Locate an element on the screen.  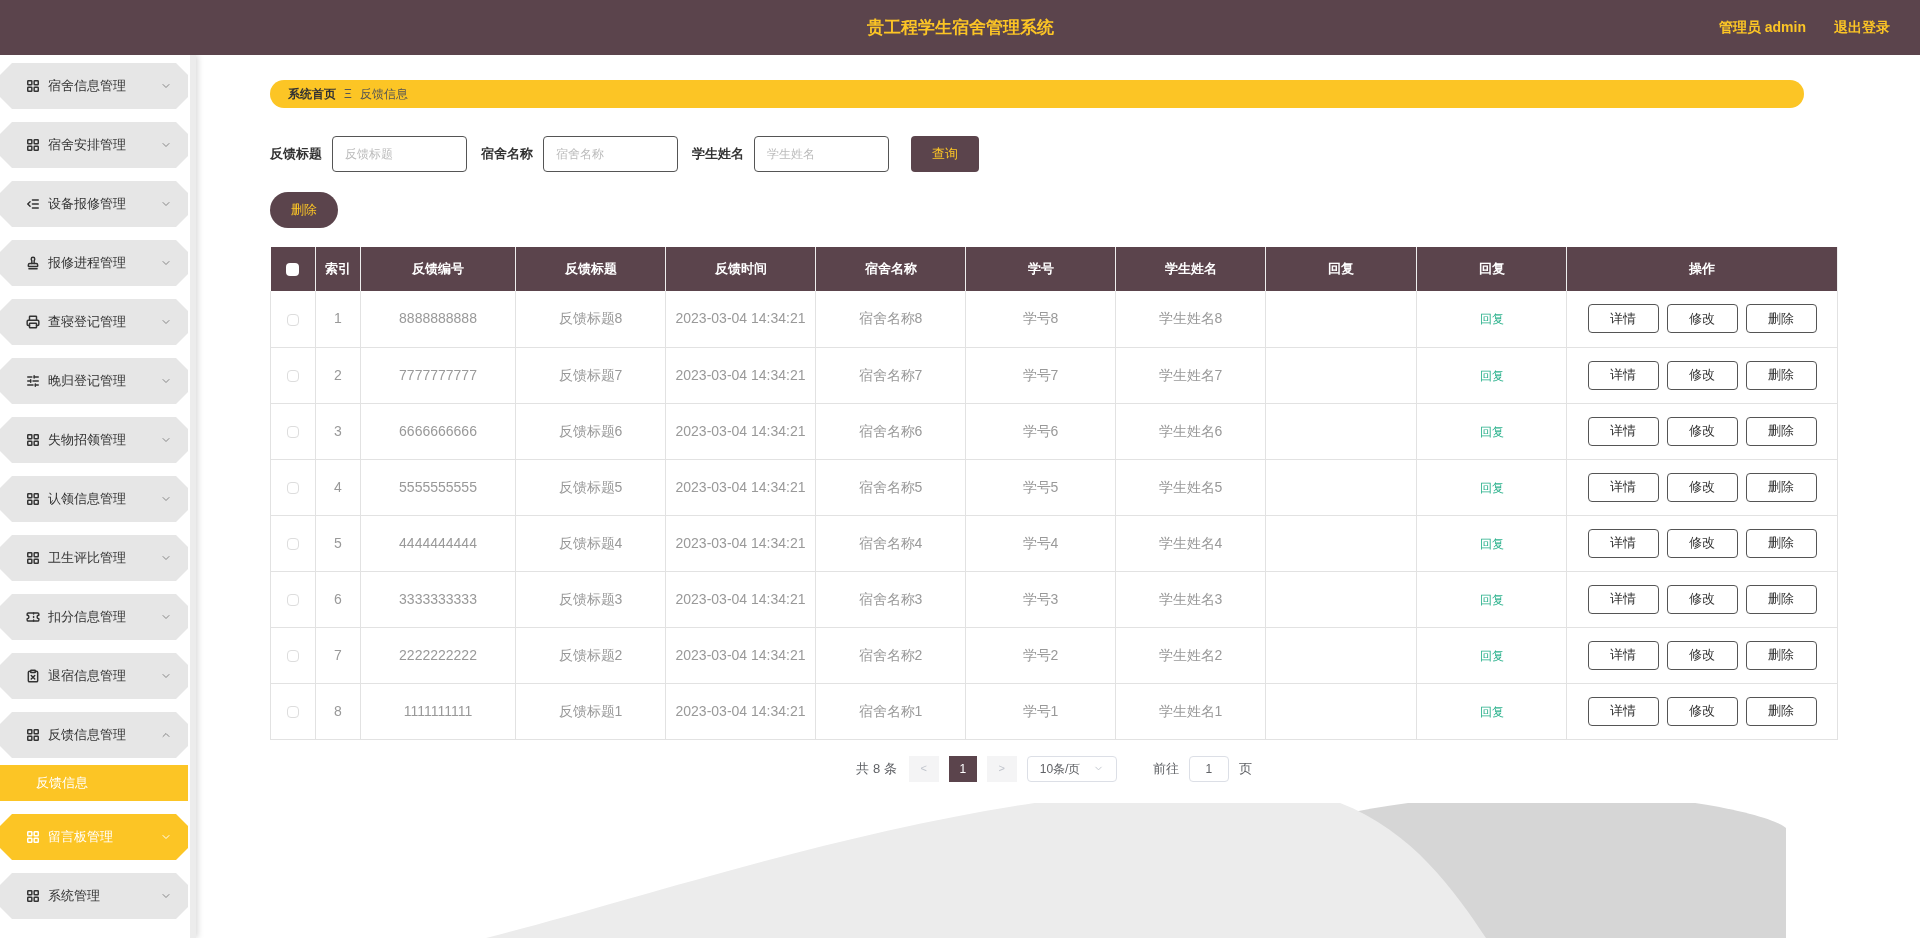
table-cell: 学号7 is located at coordinates (1040, 374).